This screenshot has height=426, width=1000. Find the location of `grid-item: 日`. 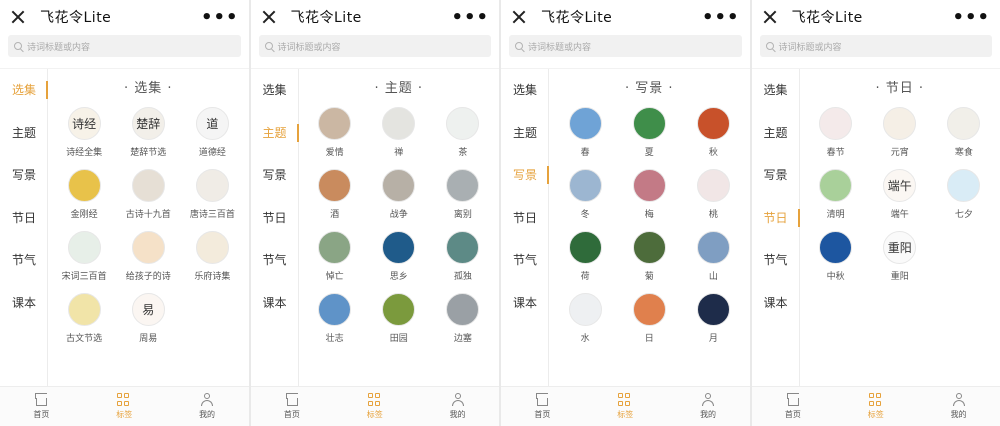

grid-item: 日 is located at coordinates (649, 318).